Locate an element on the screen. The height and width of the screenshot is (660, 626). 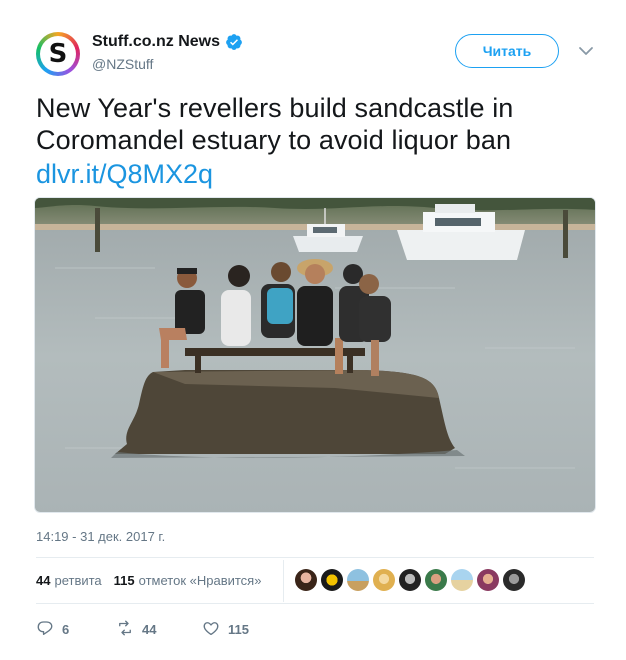
reply-count: 6 is located at coordinates (66, 629).